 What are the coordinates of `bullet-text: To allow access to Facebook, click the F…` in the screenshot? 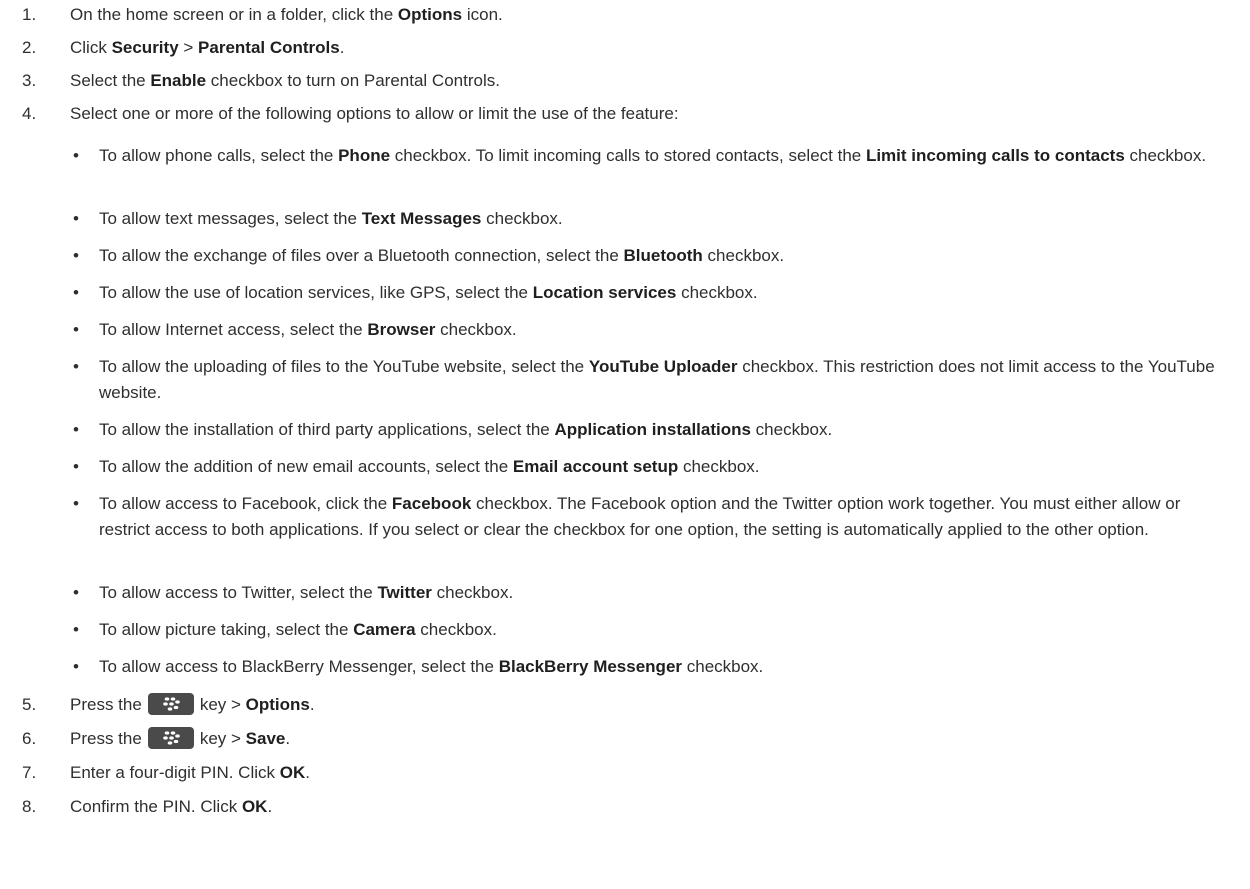 It's located at (640, 516).